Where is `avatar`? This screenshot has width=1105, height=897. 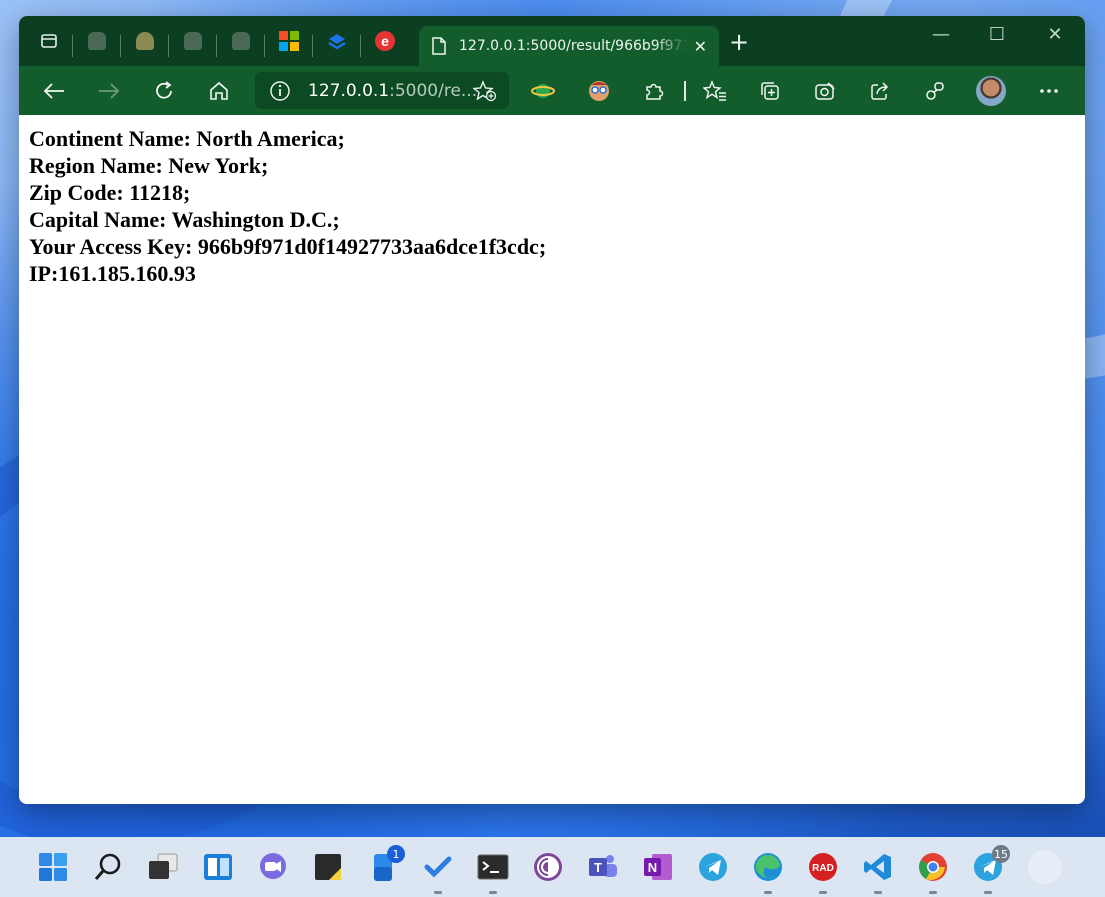
avatar is located at coordinates (991, 91).